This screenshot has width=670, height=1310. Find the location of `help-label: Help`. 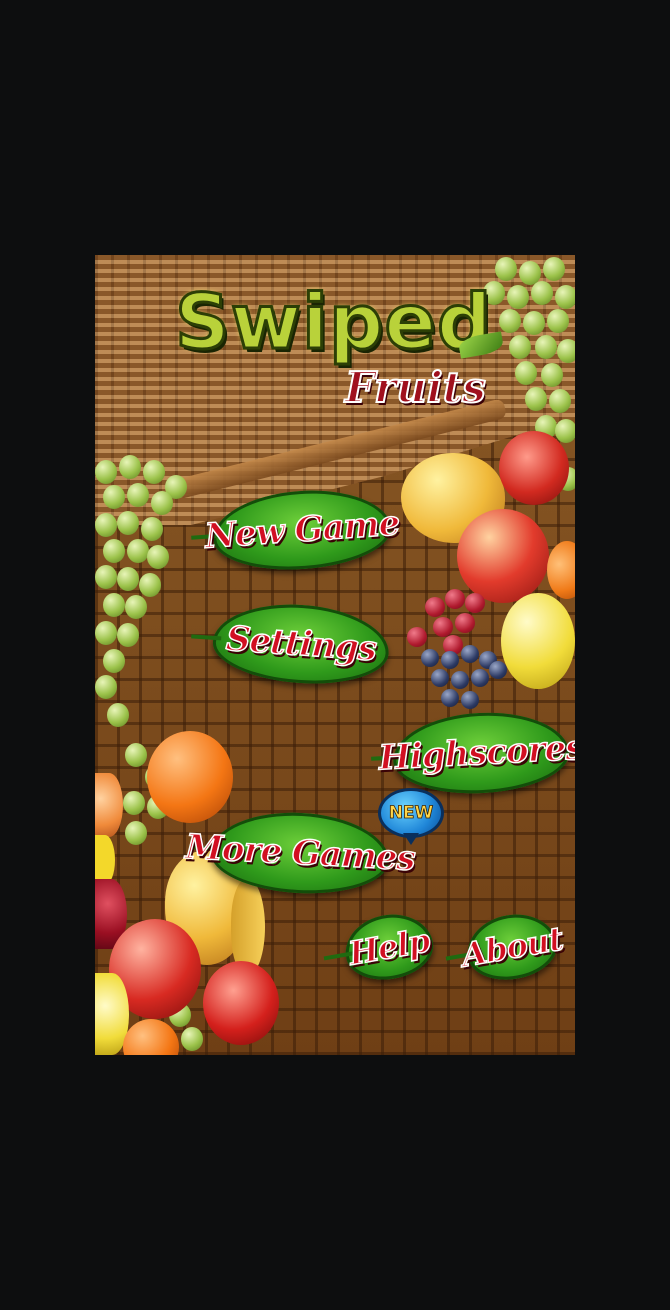

help-label: Help is located at coordinates (389, 946).